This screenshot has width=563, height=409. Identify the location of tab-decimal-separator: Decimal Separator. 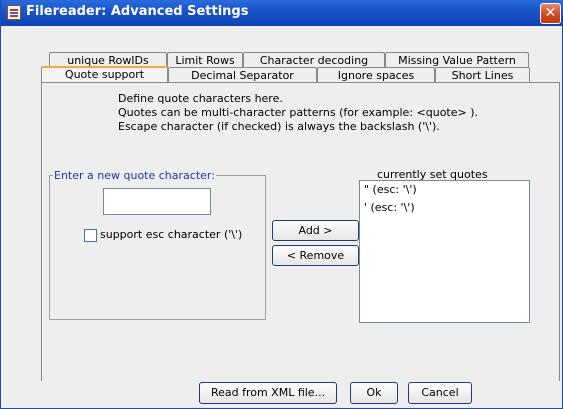
(242, 75).